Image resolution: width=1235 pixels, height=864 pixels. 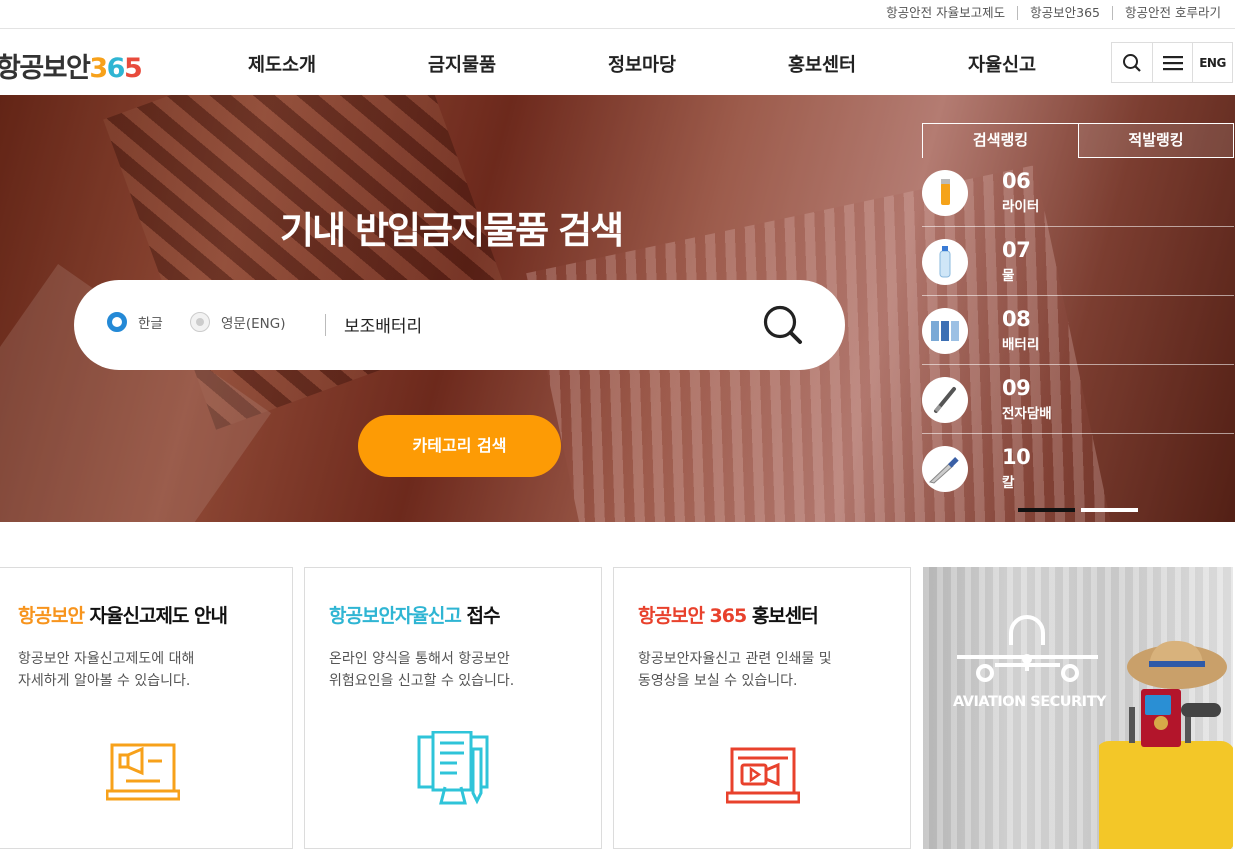 I want to click on util-link-security365: 항공보안365, so click(x=1064, y=13).